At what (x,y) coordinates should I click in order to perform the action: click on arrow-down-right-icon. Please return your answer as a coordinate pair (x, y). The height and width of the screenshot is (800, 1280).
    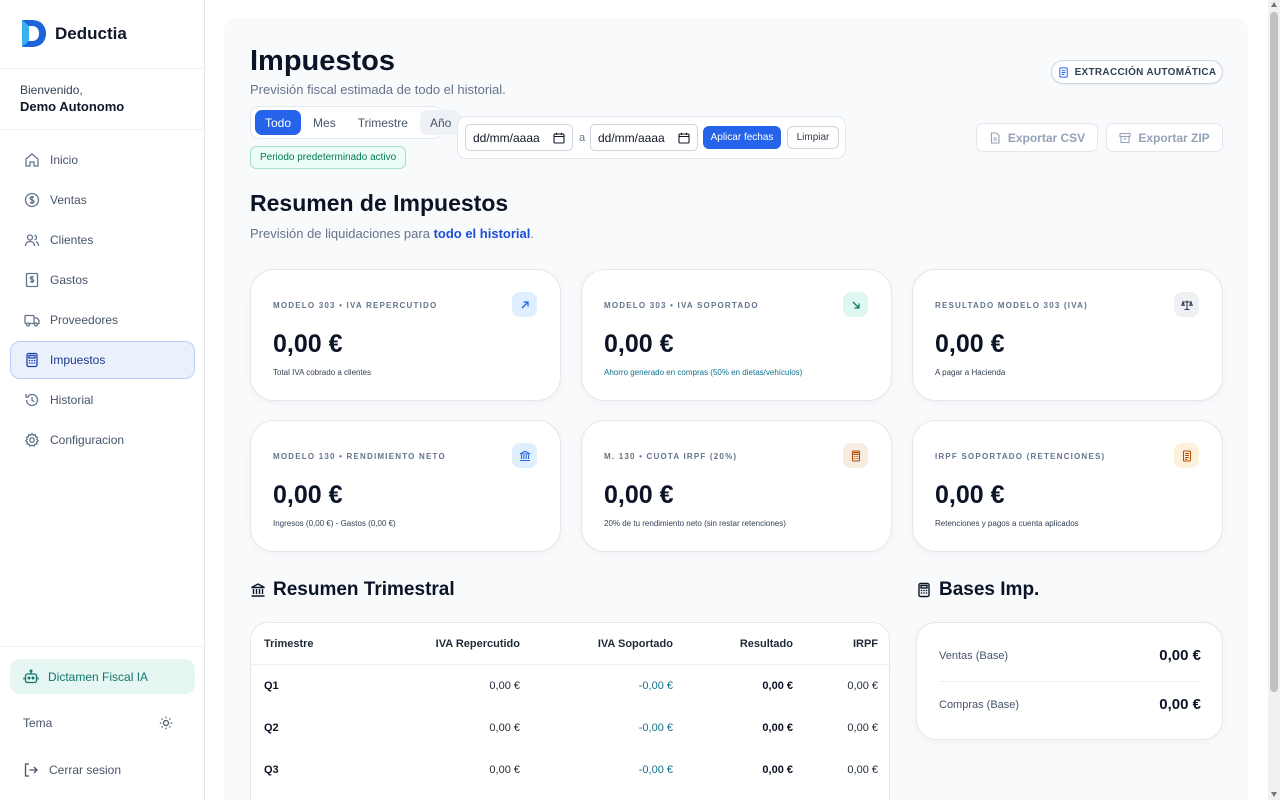
    Looking at the image, I should click on (856, 305).